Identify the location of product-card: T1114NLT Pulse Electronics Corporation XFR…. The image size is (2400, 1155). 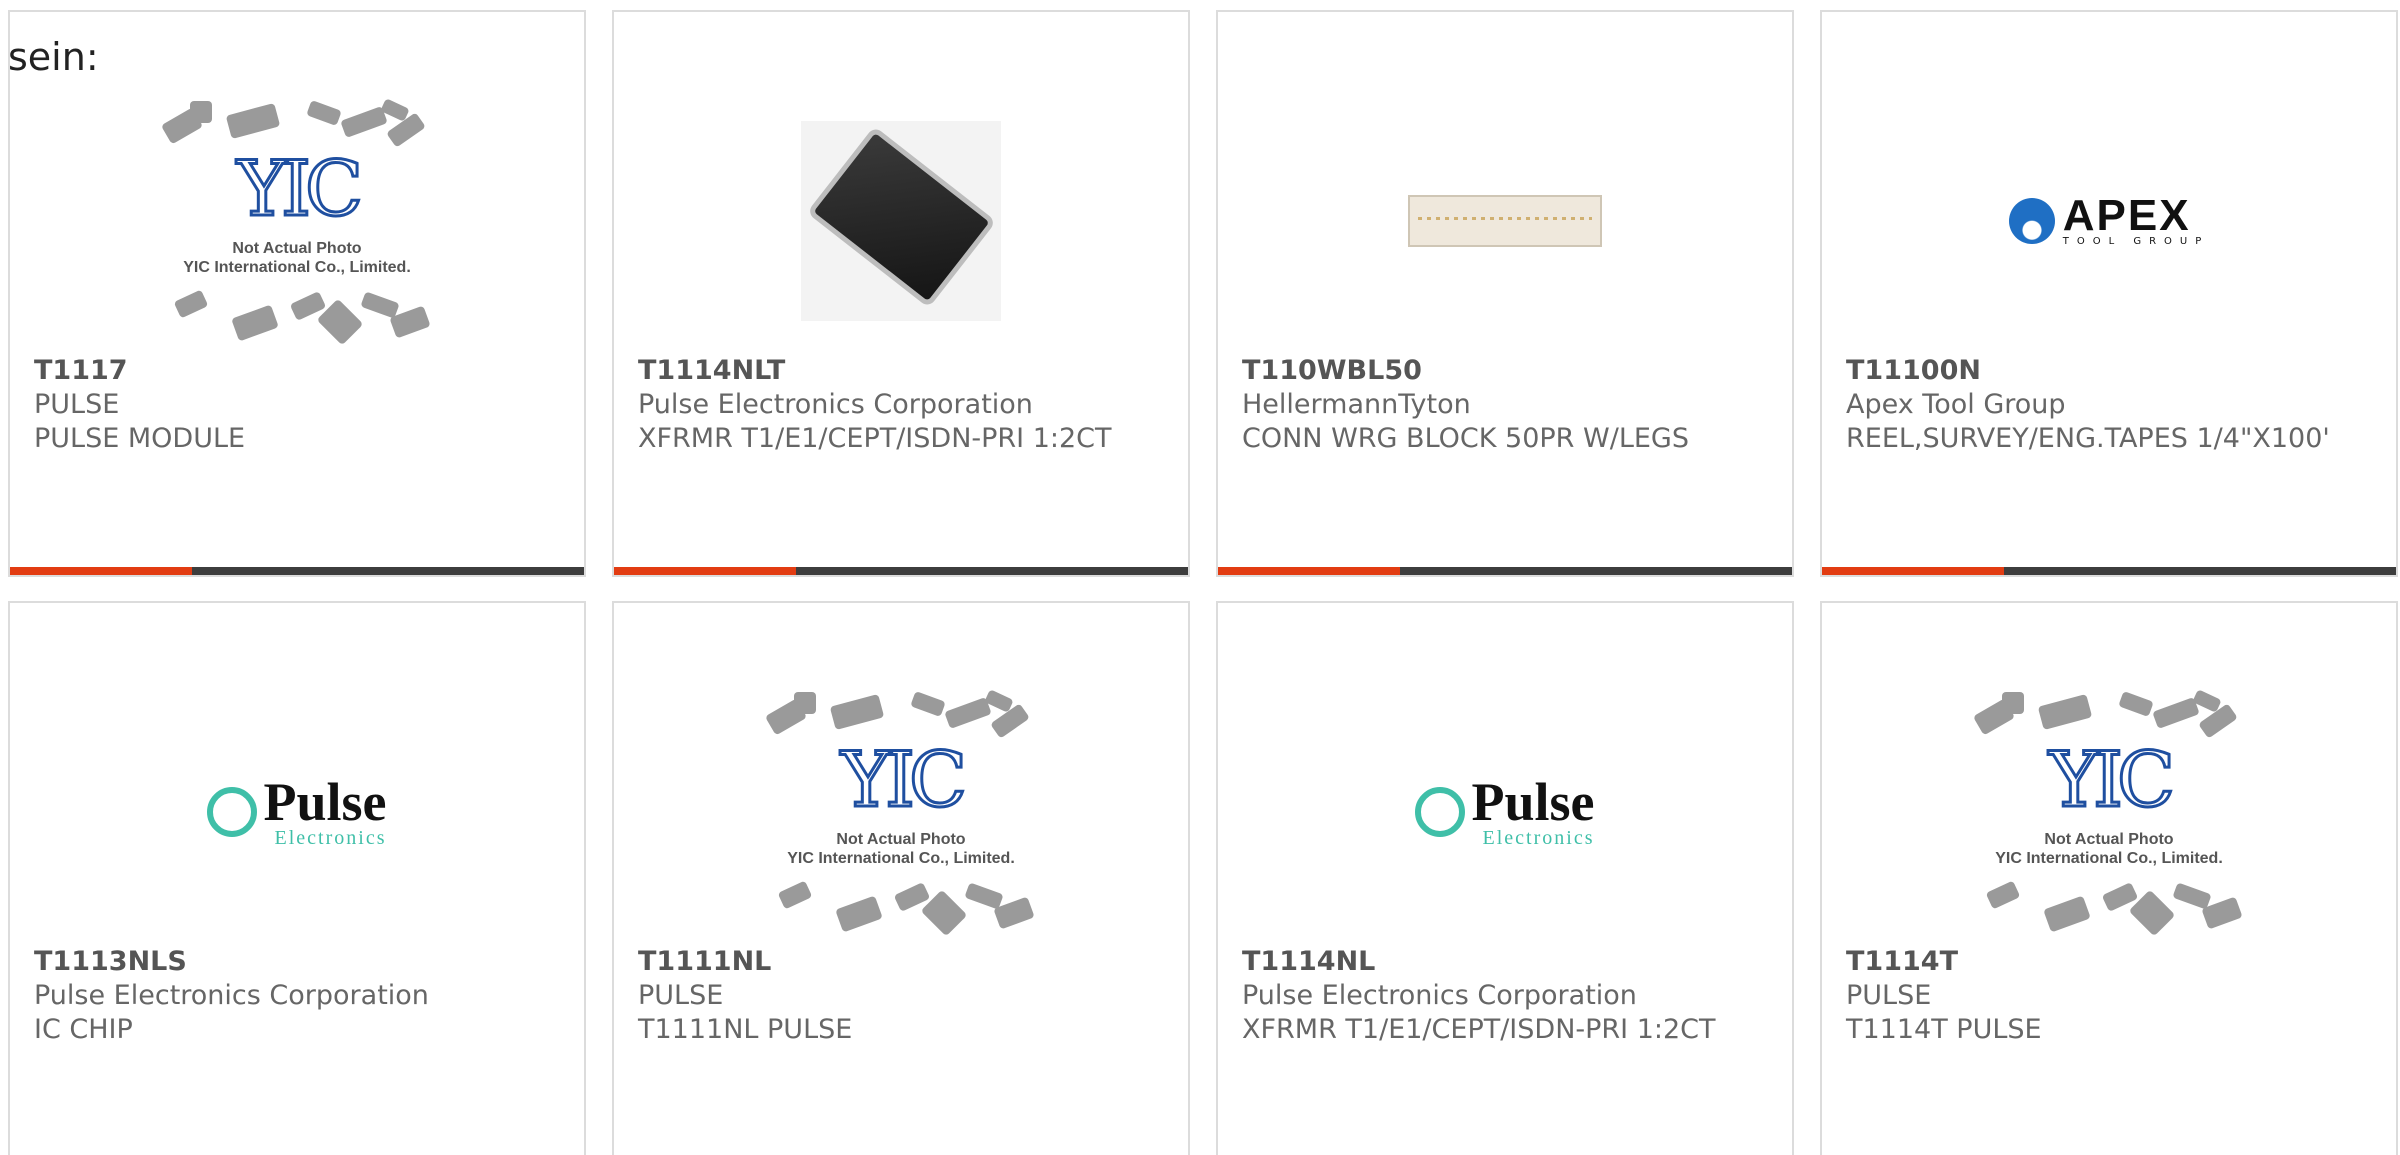
(901, 293).